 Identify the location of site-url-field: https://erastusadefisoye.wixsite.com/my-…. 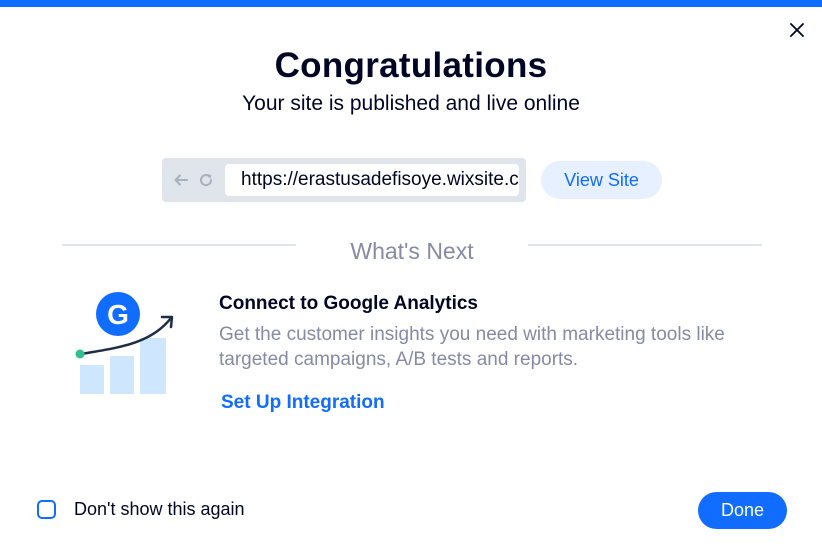
(372, 180).